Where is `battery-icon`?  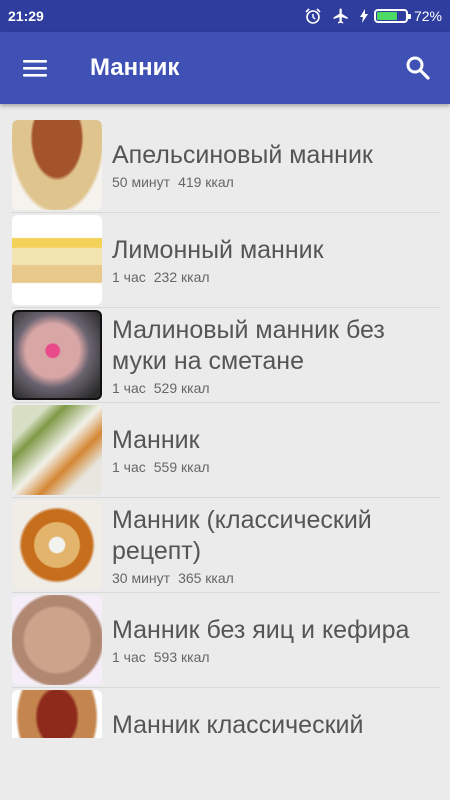
battery-icon is located at coordinates (392, 16).